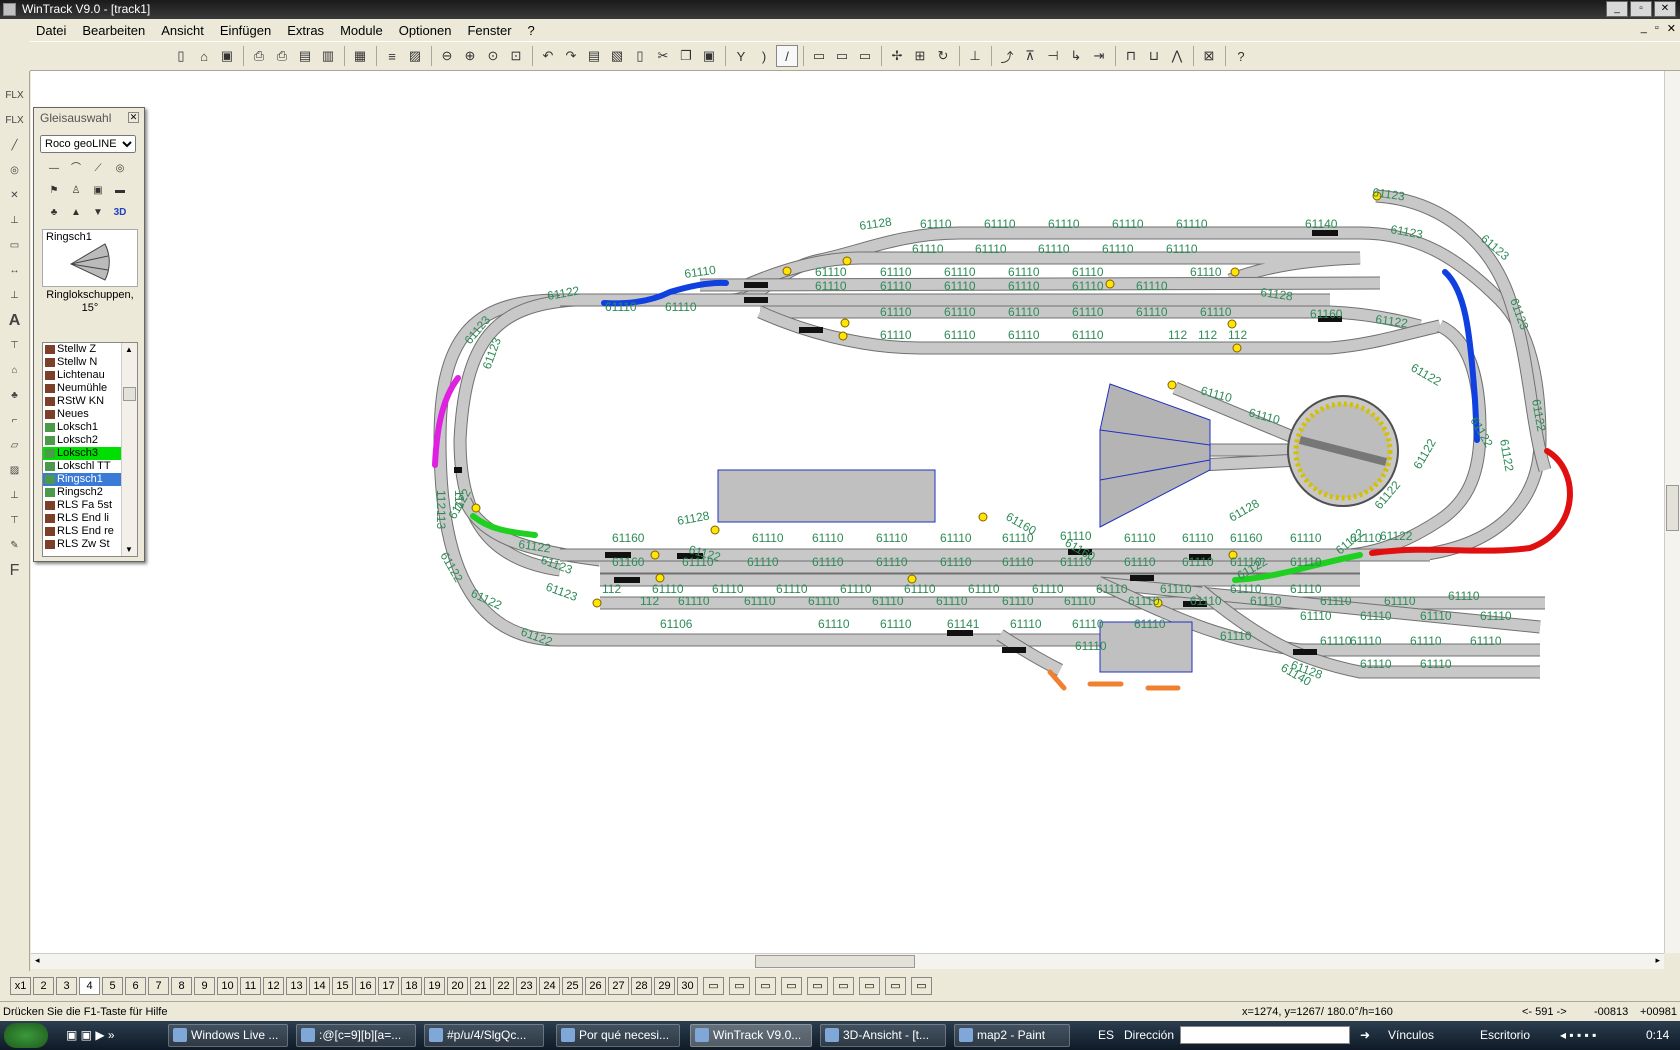 Image resolution: width=1680 pixels, height=1050 pixels. Describe the element at coordinates (943, 56) in the screenshot. I see `rotate-180-icon: ↻` at that location.